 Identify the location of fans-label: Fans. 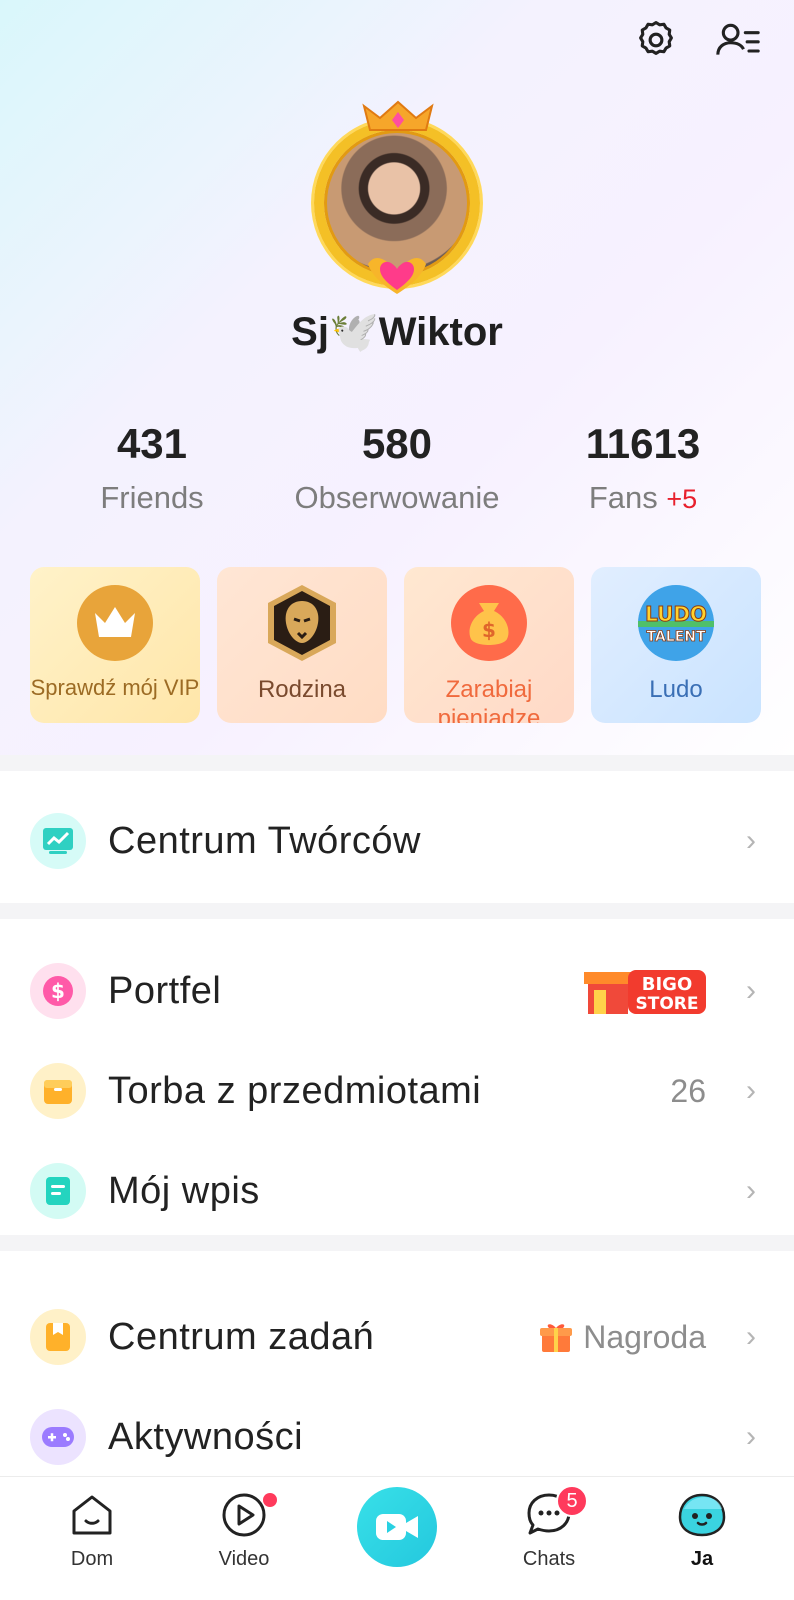
(623, 497).